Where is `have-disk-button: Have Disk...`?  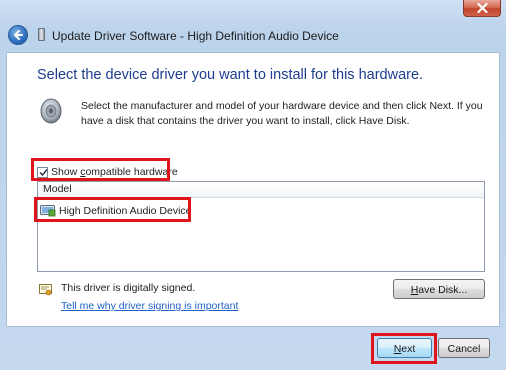 have-disk-button: Have Disk... is located at coordinates (439, 289).